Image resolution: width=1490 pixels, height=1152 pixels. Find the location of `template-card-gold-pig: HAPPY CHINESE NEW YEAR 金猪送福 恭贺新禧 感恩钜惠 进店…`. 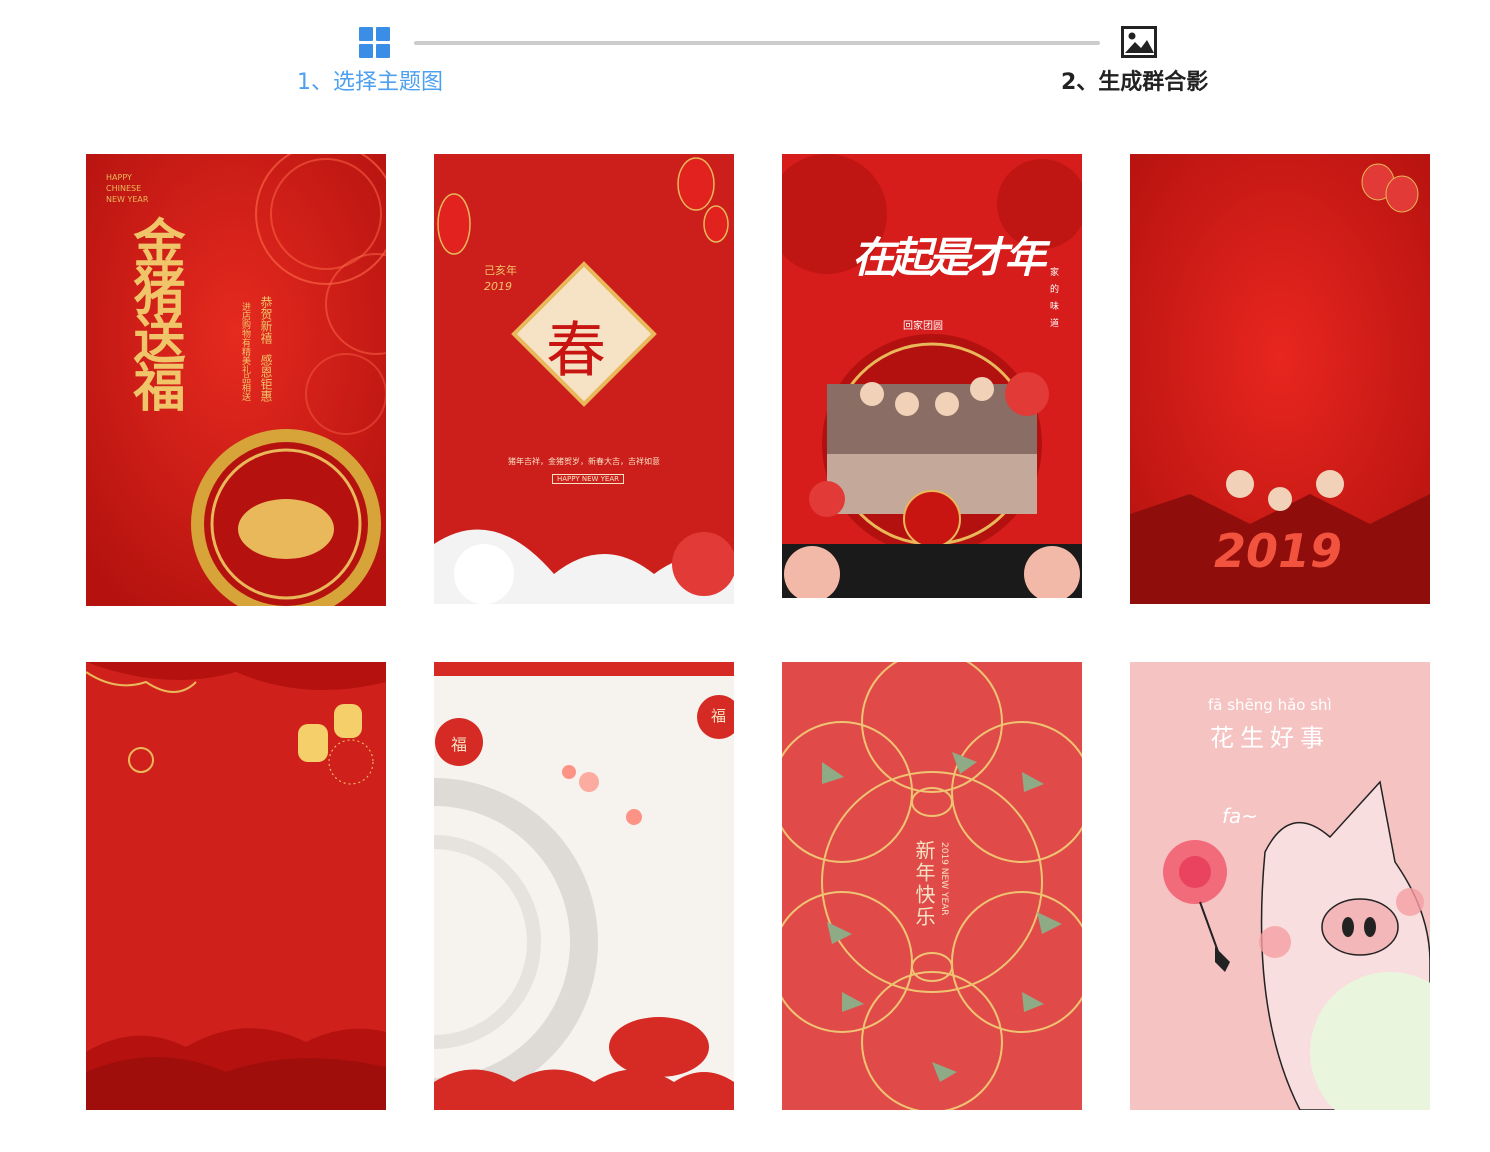

template-card-gold-pig: HAPPY CHINESE NEW YEAR 金猪送福 恭贺新禧 感恩钜惠 进店… is located at coordinates (236, 380).